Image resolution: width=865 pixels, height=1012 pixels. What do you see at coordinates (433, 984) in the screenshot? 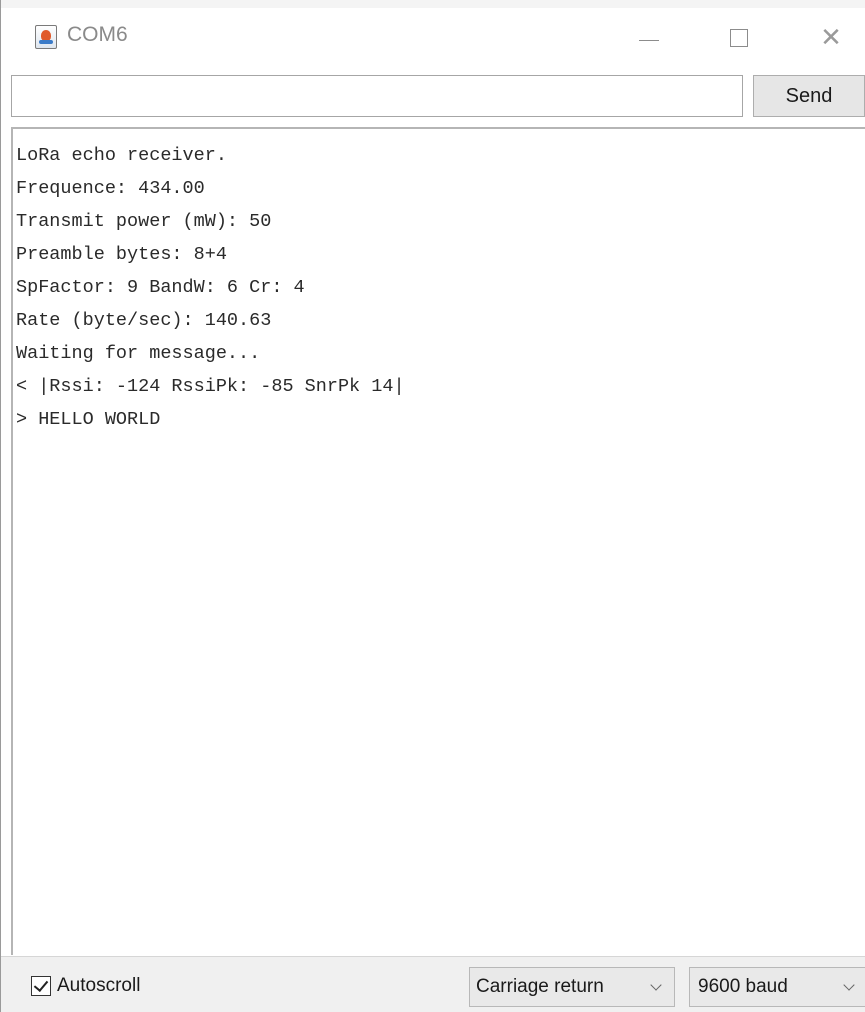
I see `status-bar: Autoscroll Carriage return 9600 baud` at bounding box center [433, 984].